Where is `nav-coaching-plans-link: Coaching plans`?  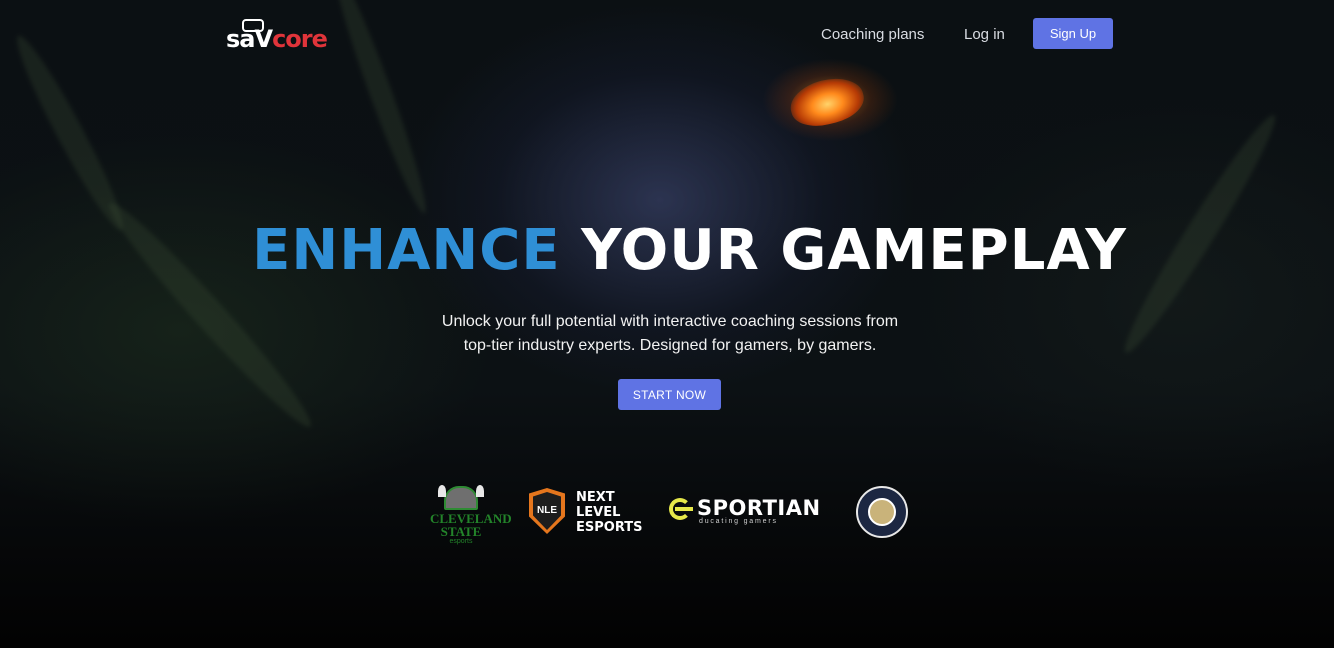
nav-coaching-plans-link: Coaching plans is located at coordinates (872, 34).